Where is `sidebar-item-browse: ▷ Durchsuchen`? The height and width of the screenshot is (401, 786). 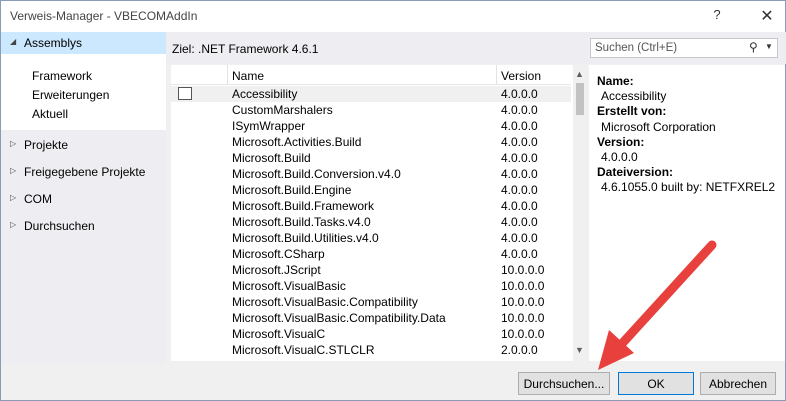
sidebar-item-browse: ▷ Durchsuchen is located at coordinates (83, 226).